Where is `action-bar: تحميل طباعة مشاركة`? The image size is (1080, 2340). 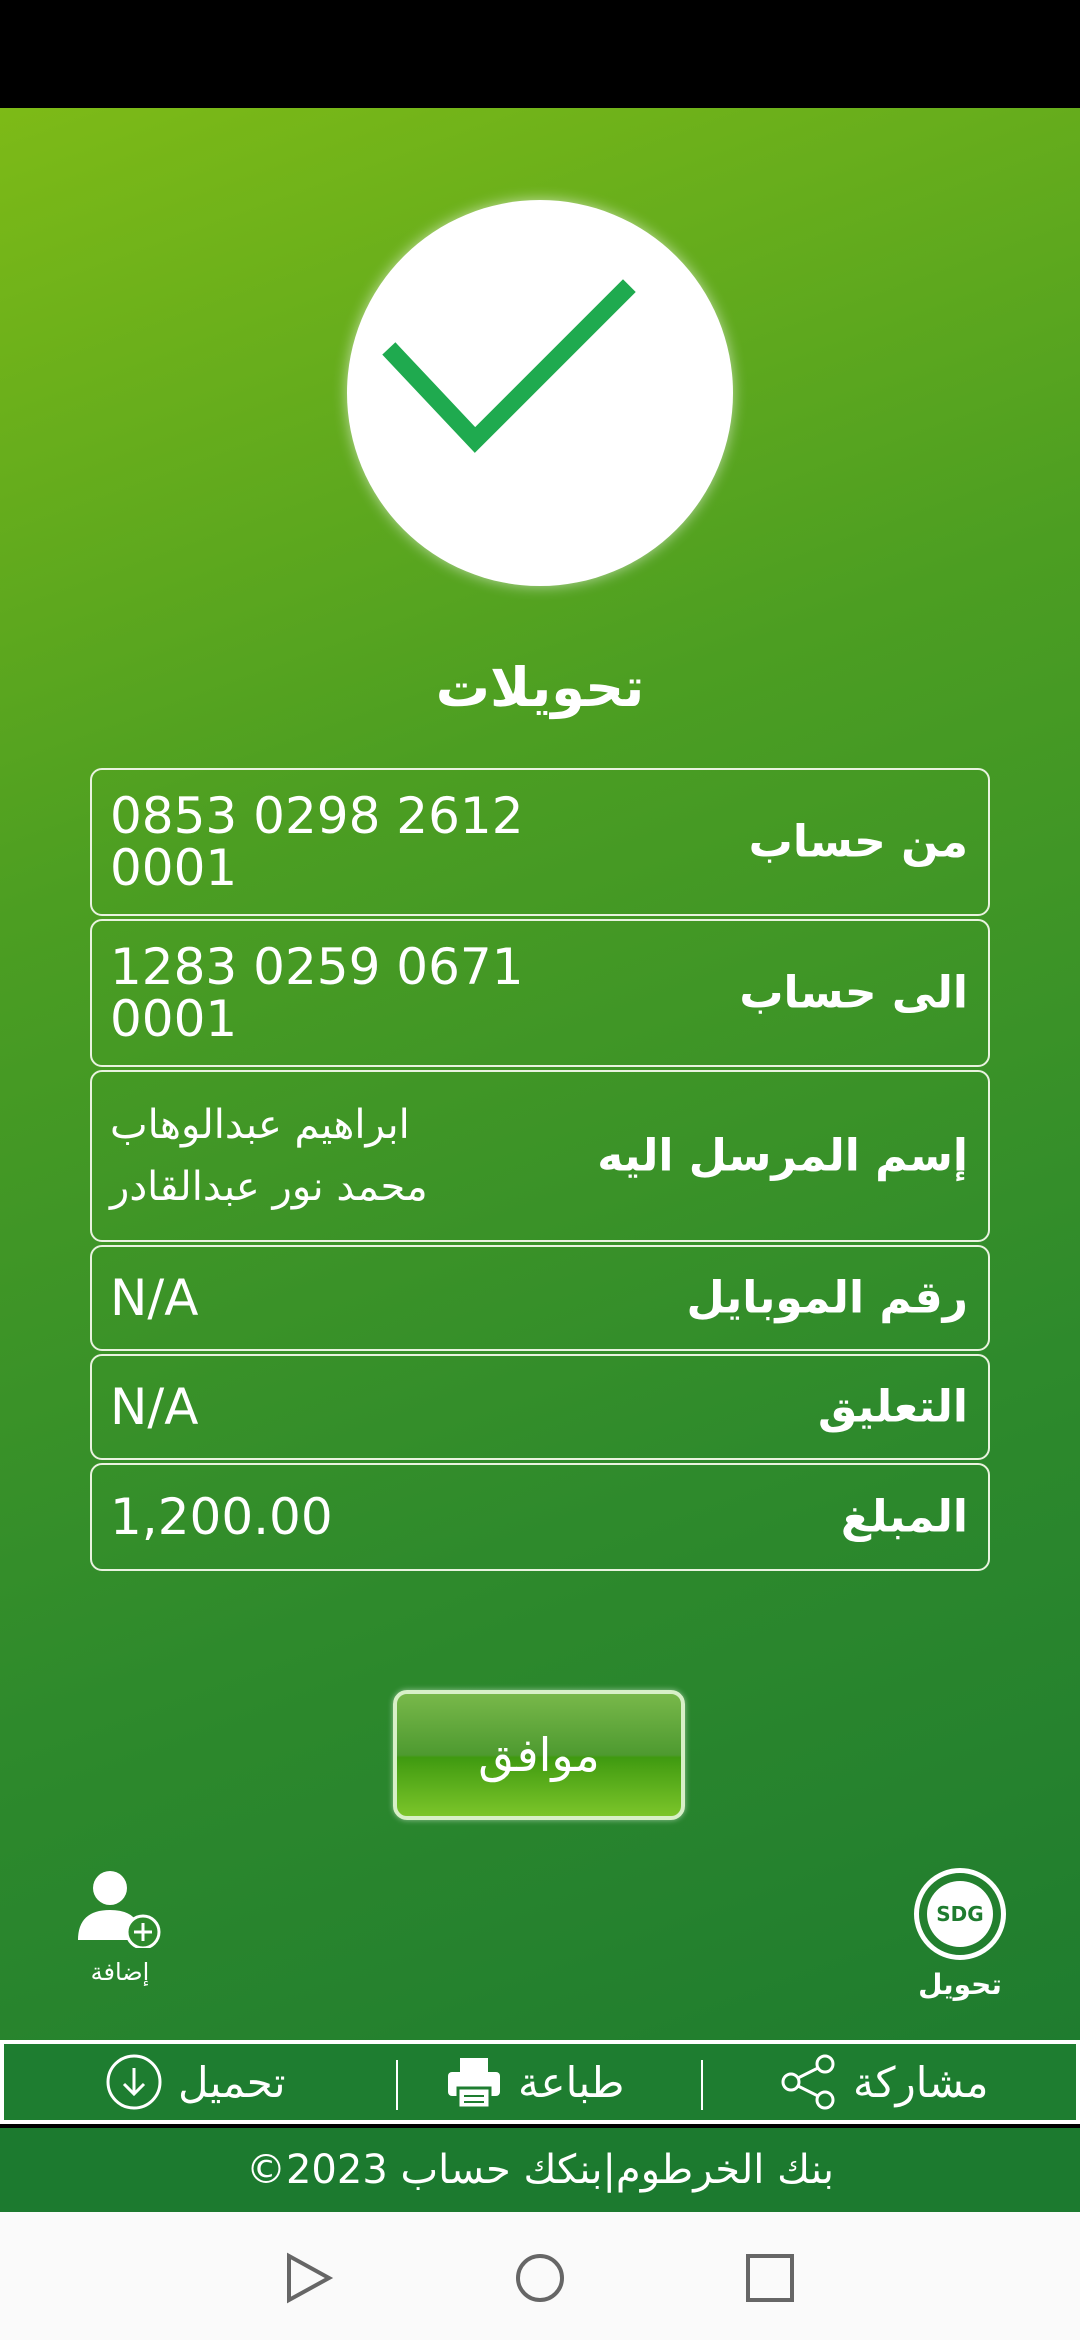
action-bar: تحميل طباعة مشاركة is located at coordinates (540, 2082).